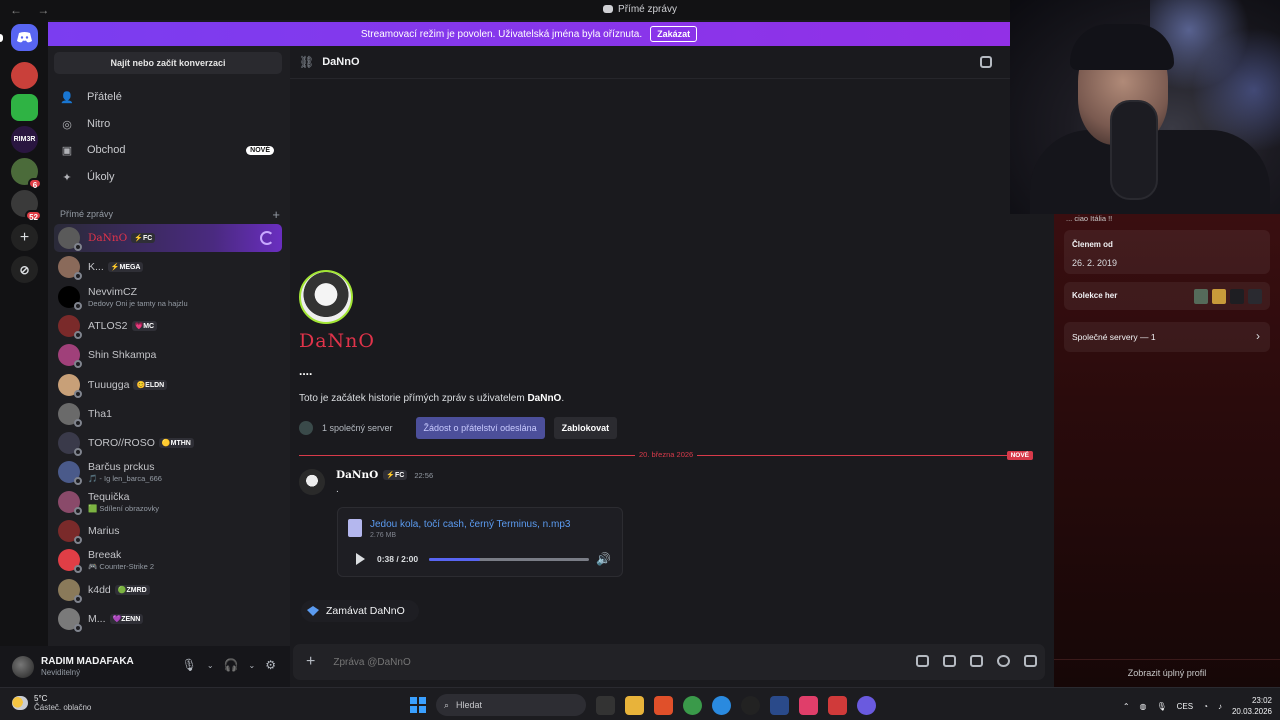 The width and height of the screenshot is (1280, 720). What do you see at coordinates (312, 482) in the screenshot?
I see `message-avatar` at bounding box center [312, 482].